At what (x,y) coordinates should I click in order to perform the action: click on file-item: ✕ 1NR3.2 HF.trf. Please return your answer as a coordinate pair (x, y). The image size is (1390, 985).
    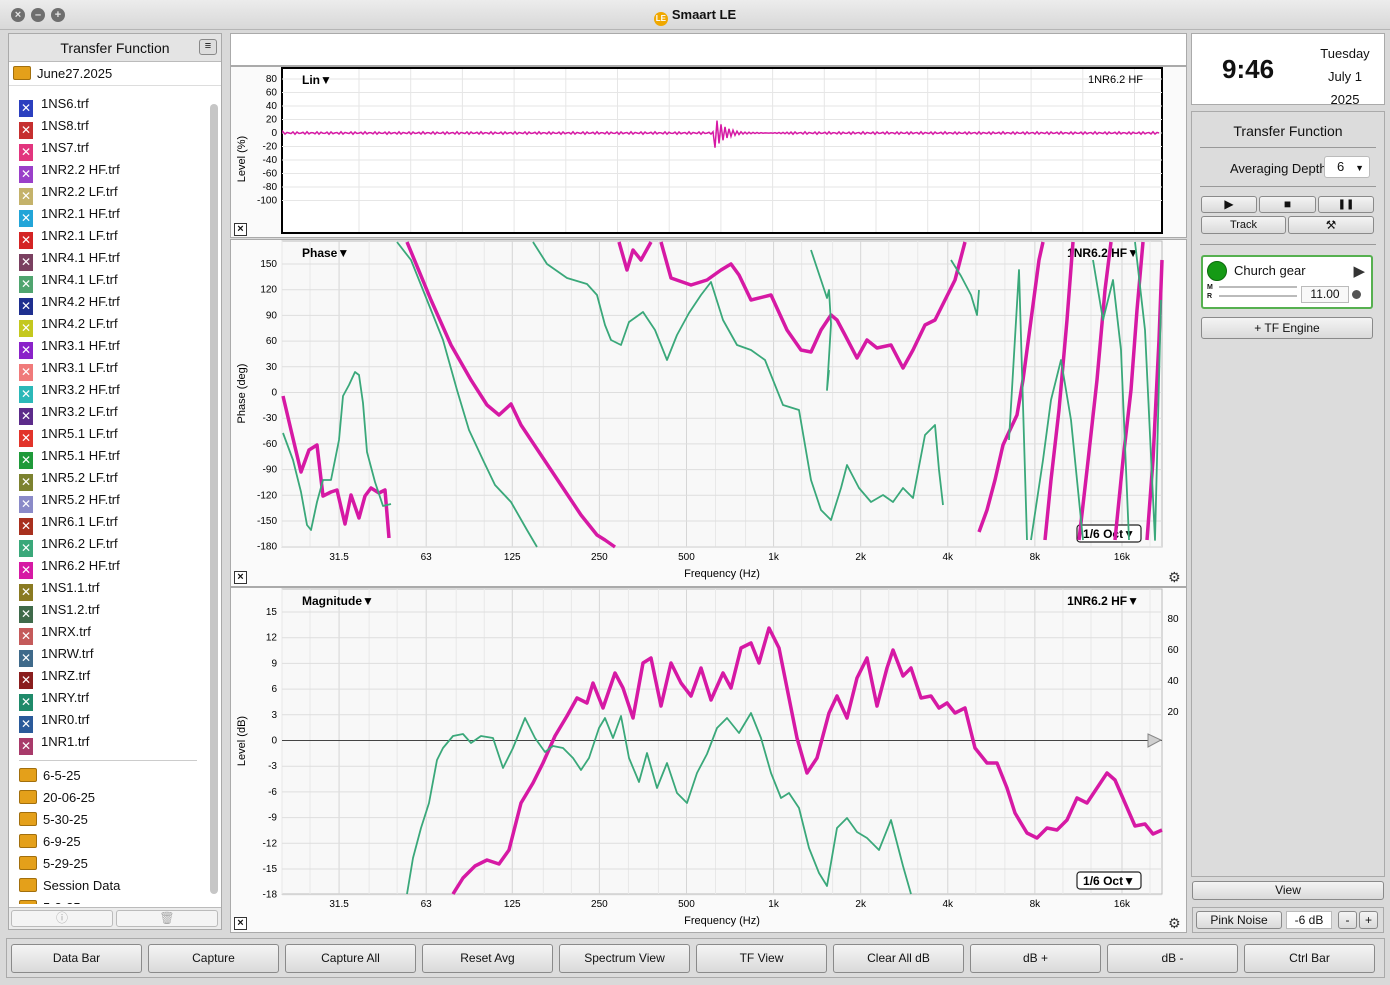
    Looking at the image, I should click on (108, 391).